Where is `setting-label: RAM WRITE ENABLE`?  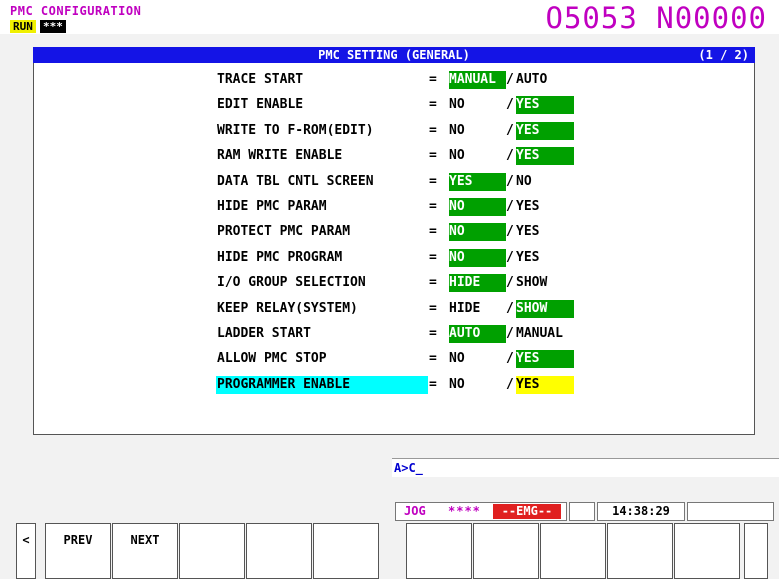 setting-label: RAM WRITE ENABLE is located at coordinates (280, 156).